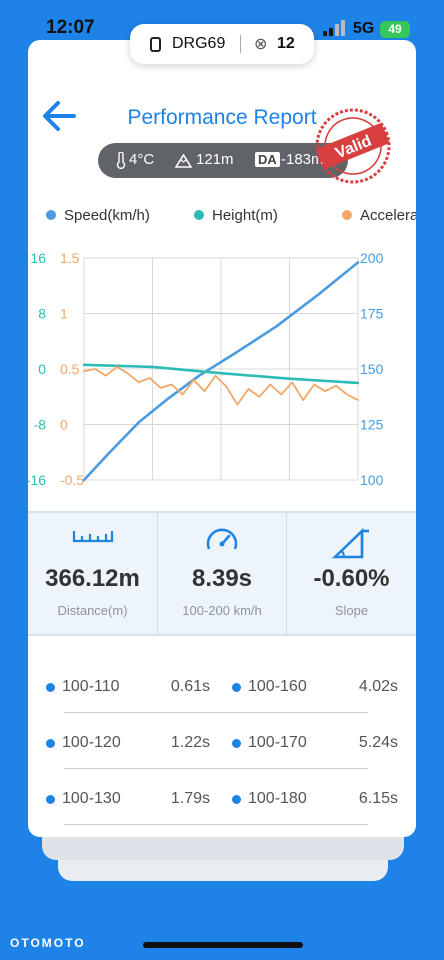  I want to click on height-axis-tick-label: 0, so click(42, 369).